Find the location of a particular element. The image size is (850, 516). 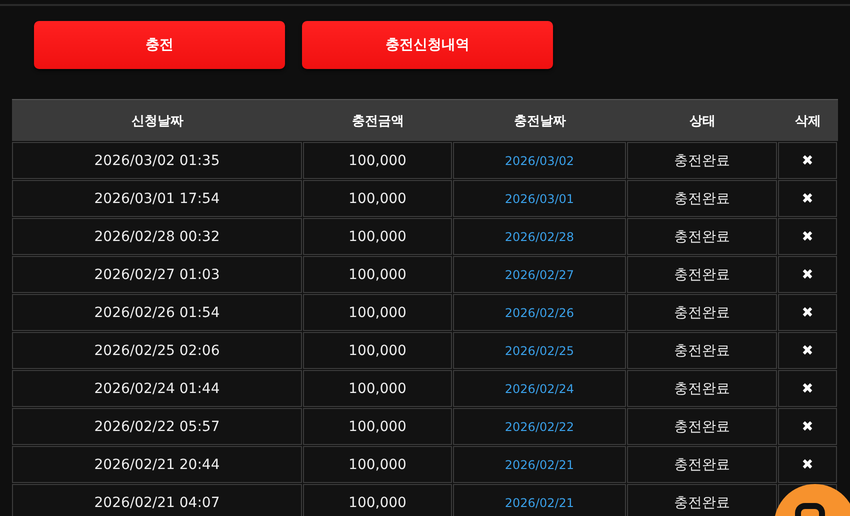

table-cell: 2026/03/02 01:35 is located at coordinates (157, 160).